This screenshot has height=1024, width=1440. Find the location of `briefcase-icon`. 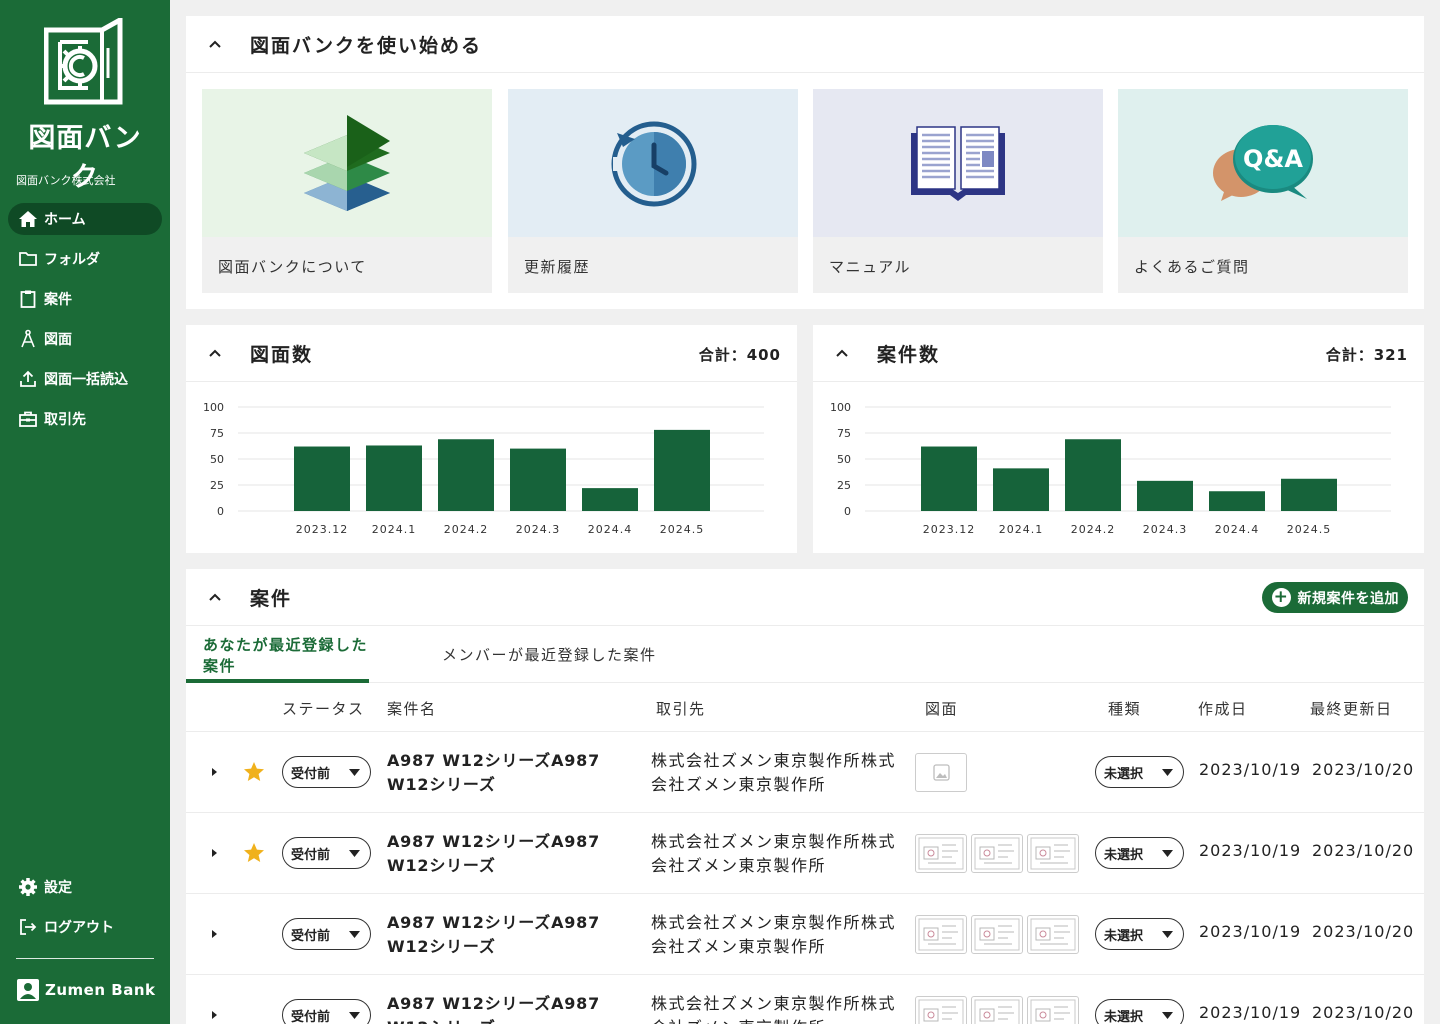

briefcase-icon is located at coordinates (28, 419).